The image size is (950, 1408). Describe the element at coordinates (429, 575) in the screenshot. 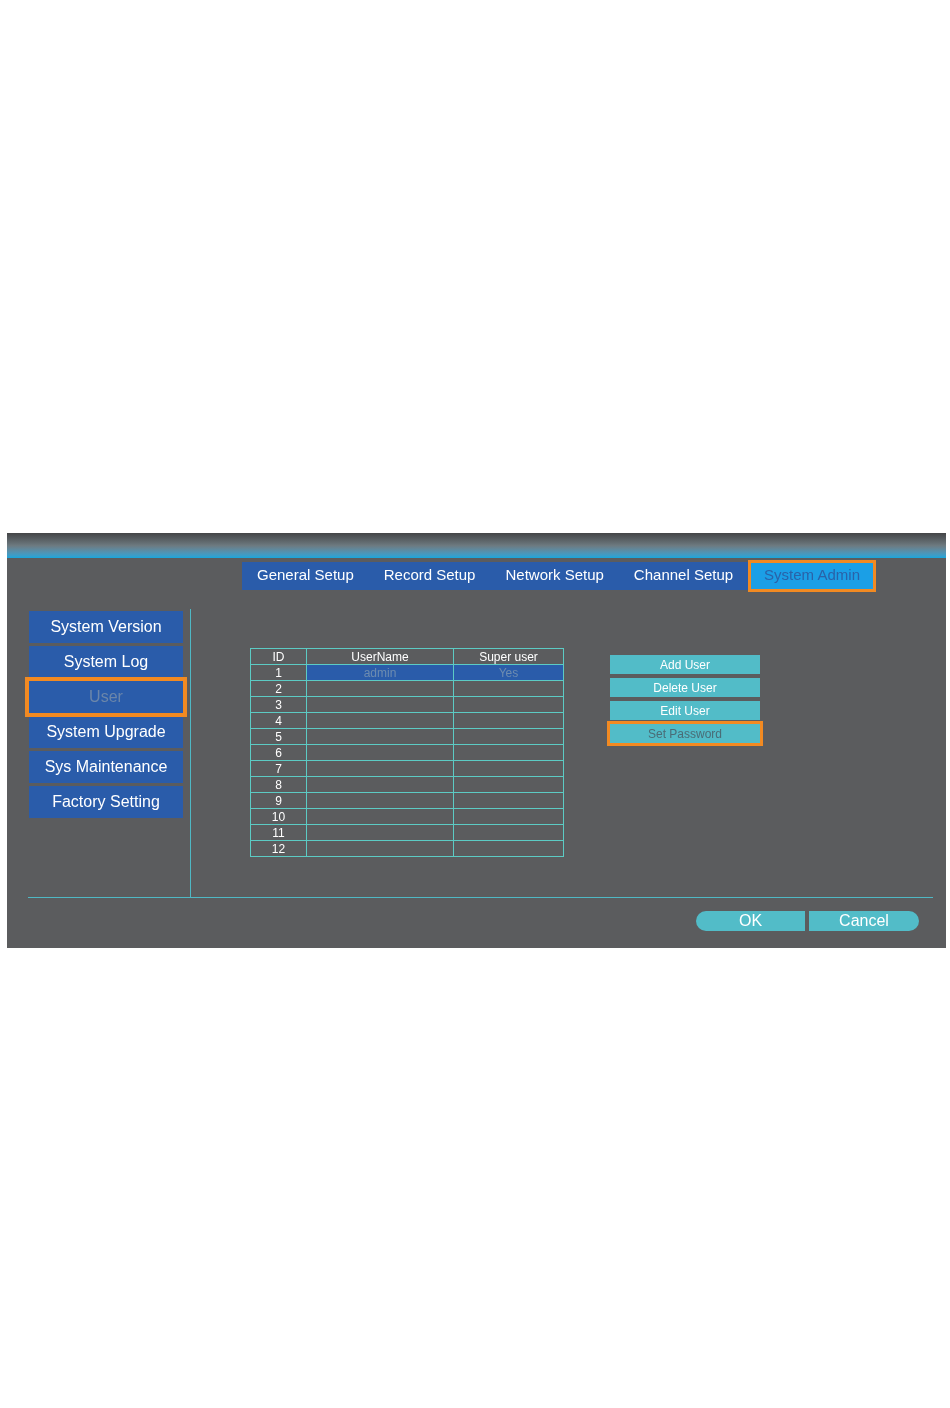

I see `tab: Record Setup` at that location.